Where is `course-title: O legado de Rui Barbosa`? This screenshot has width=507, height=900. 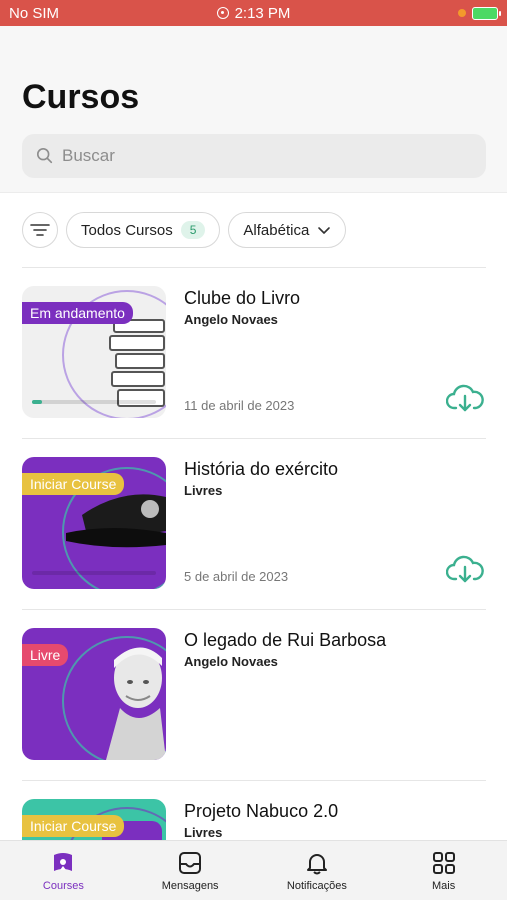
course-title: O legado de Rui Barbosa is located at coordinates (285, 640).